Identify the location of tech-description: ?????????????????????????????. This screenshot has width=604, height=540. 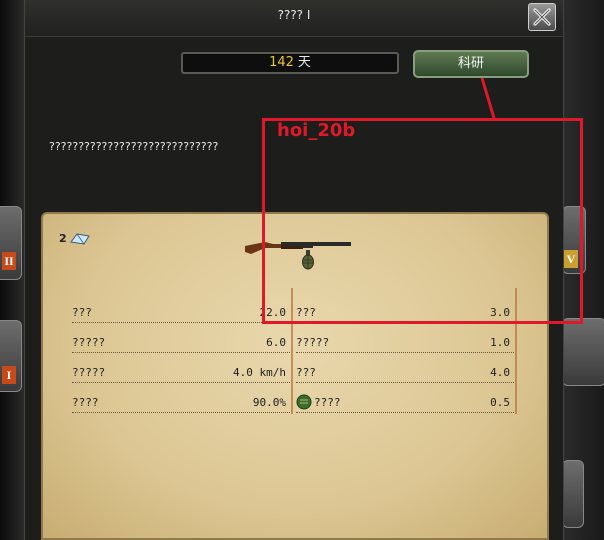
(134, 146).